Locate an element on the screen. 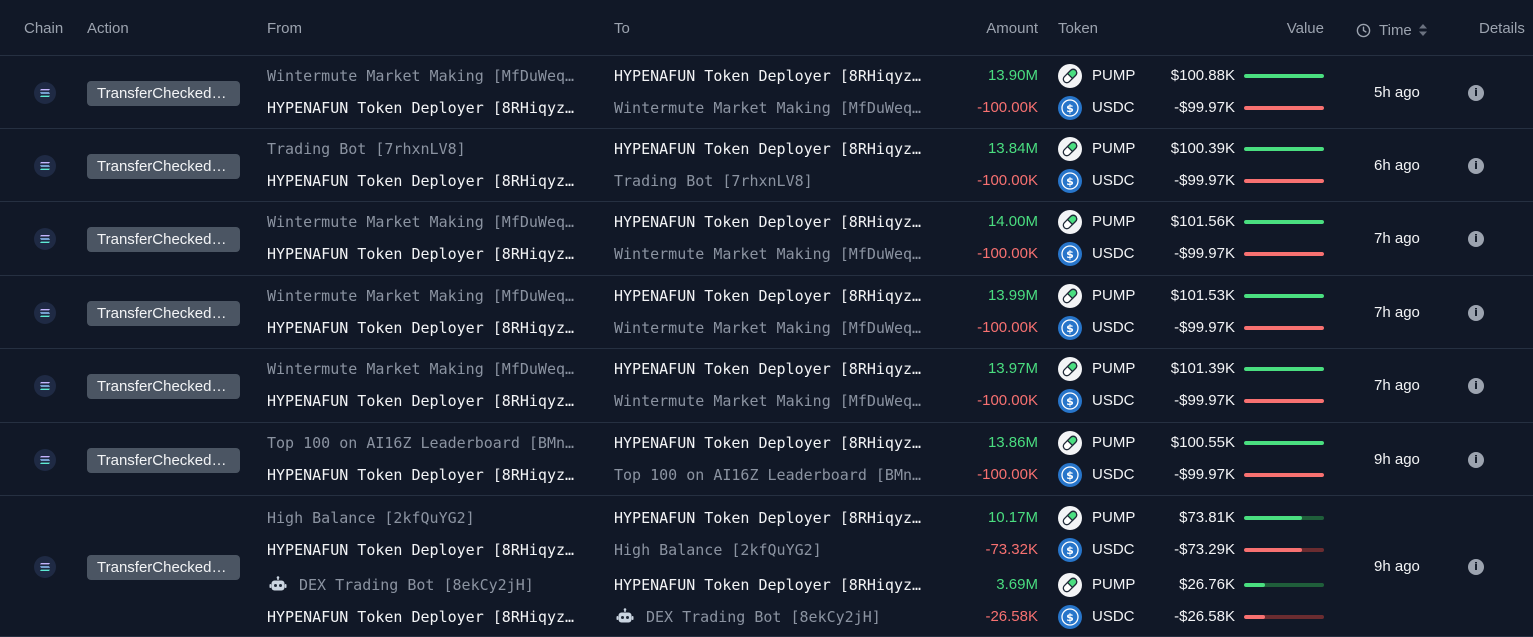 The width and height of the screenshot is (1533, 637). from-address: DEX Trading Bot [8ekCy2jH] is located at coordinates (427, 585).